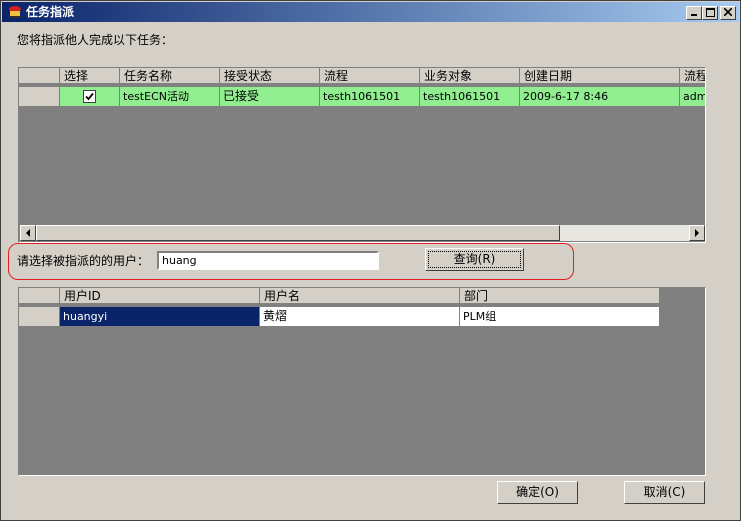 This screenshot has height=521, width=741. Describe the element at coordinates (170, 97) in the screenshot. I see `task-name-cell: testECN活动` at that location.